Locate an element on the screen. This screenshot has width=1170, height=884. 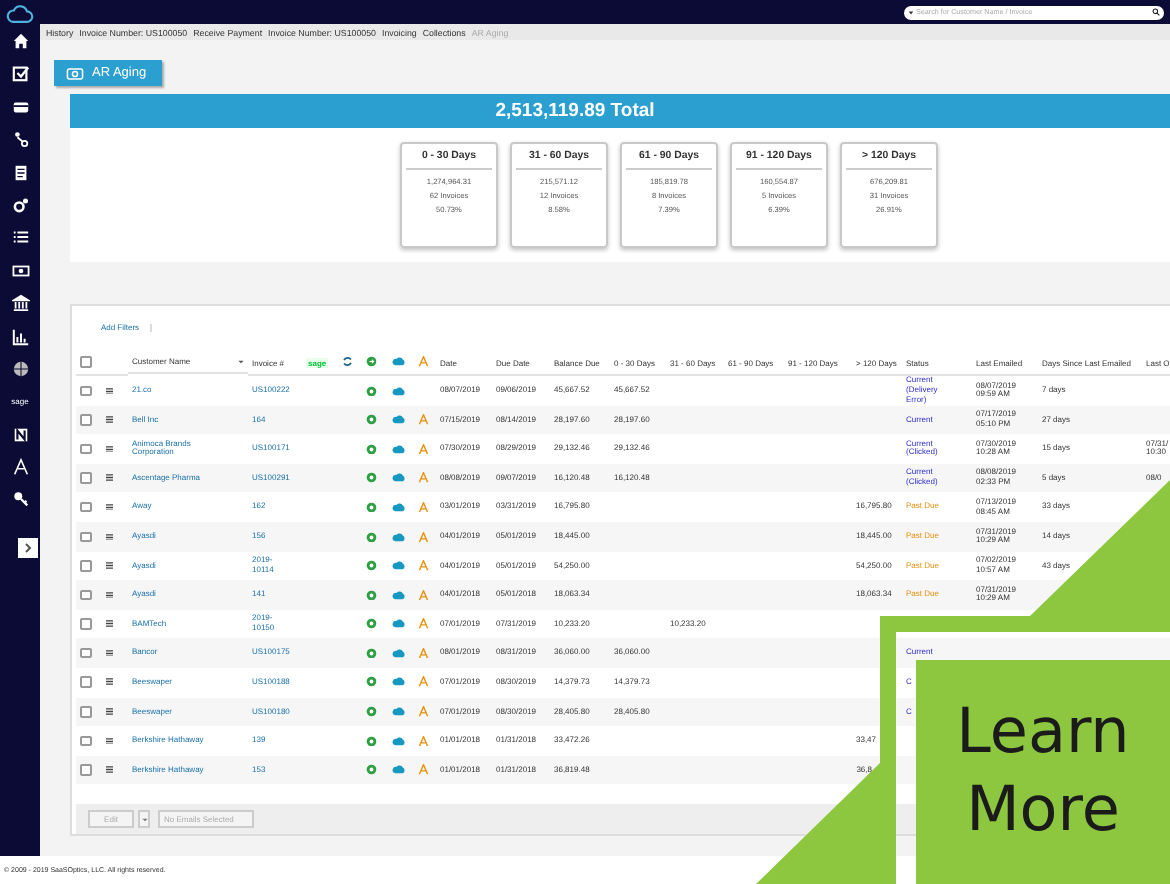
card-icon is located at coordinates (20, 106).